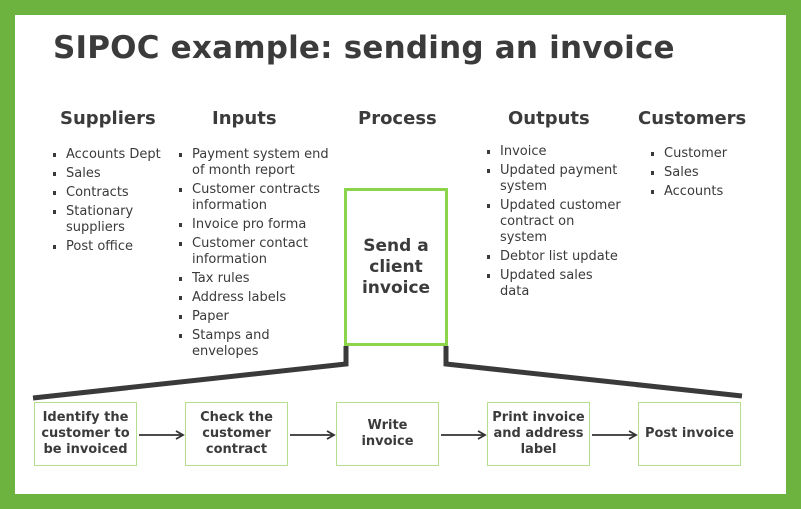 This screenshot has width=801, height=509. I want to click on process-box-text: Send a client invoice, so click(396, 266).